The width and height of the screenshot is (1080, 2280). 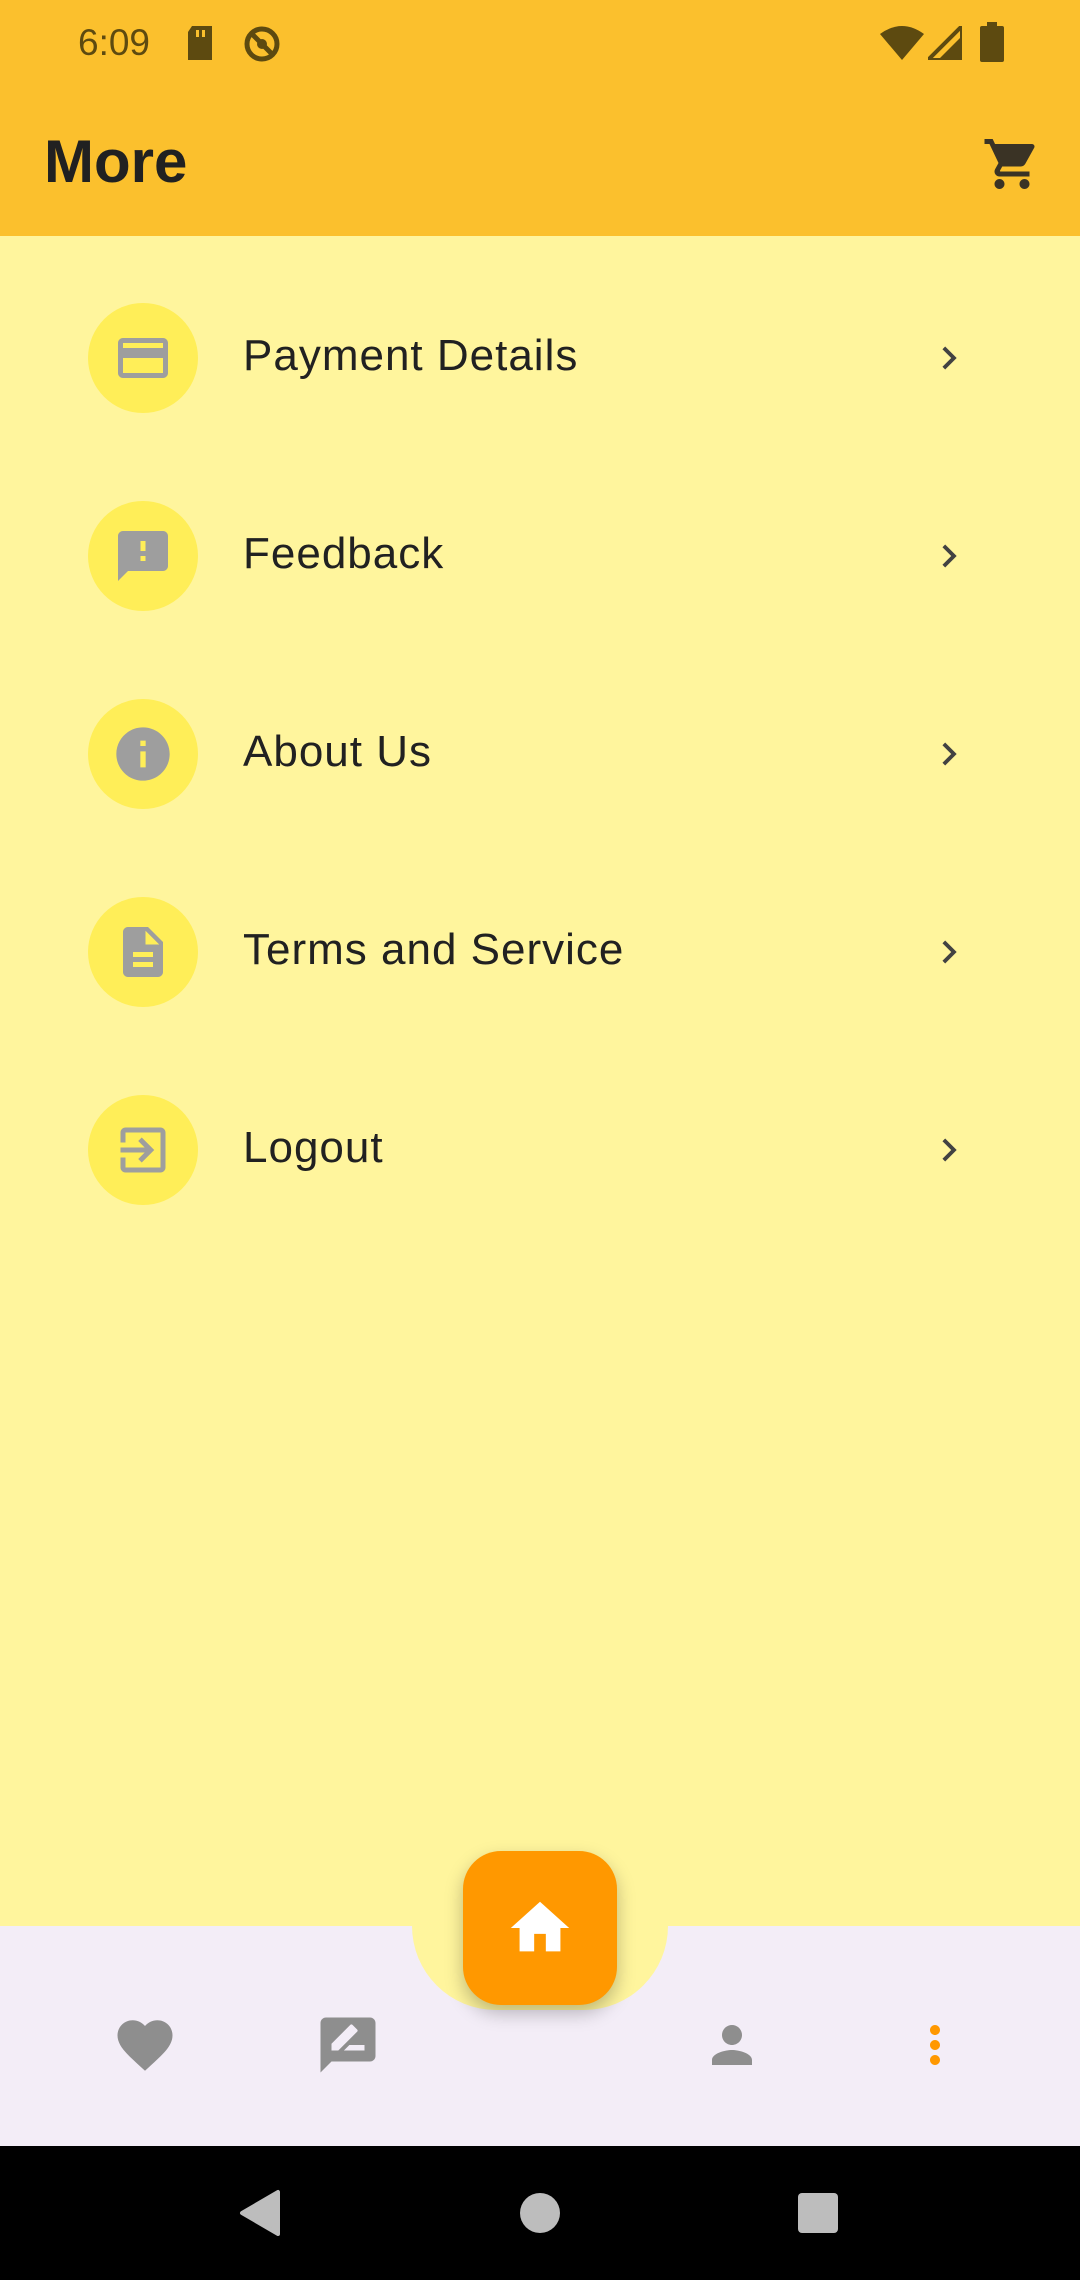 I want to click on home-circle-icon, so click(x=540, y=2213).